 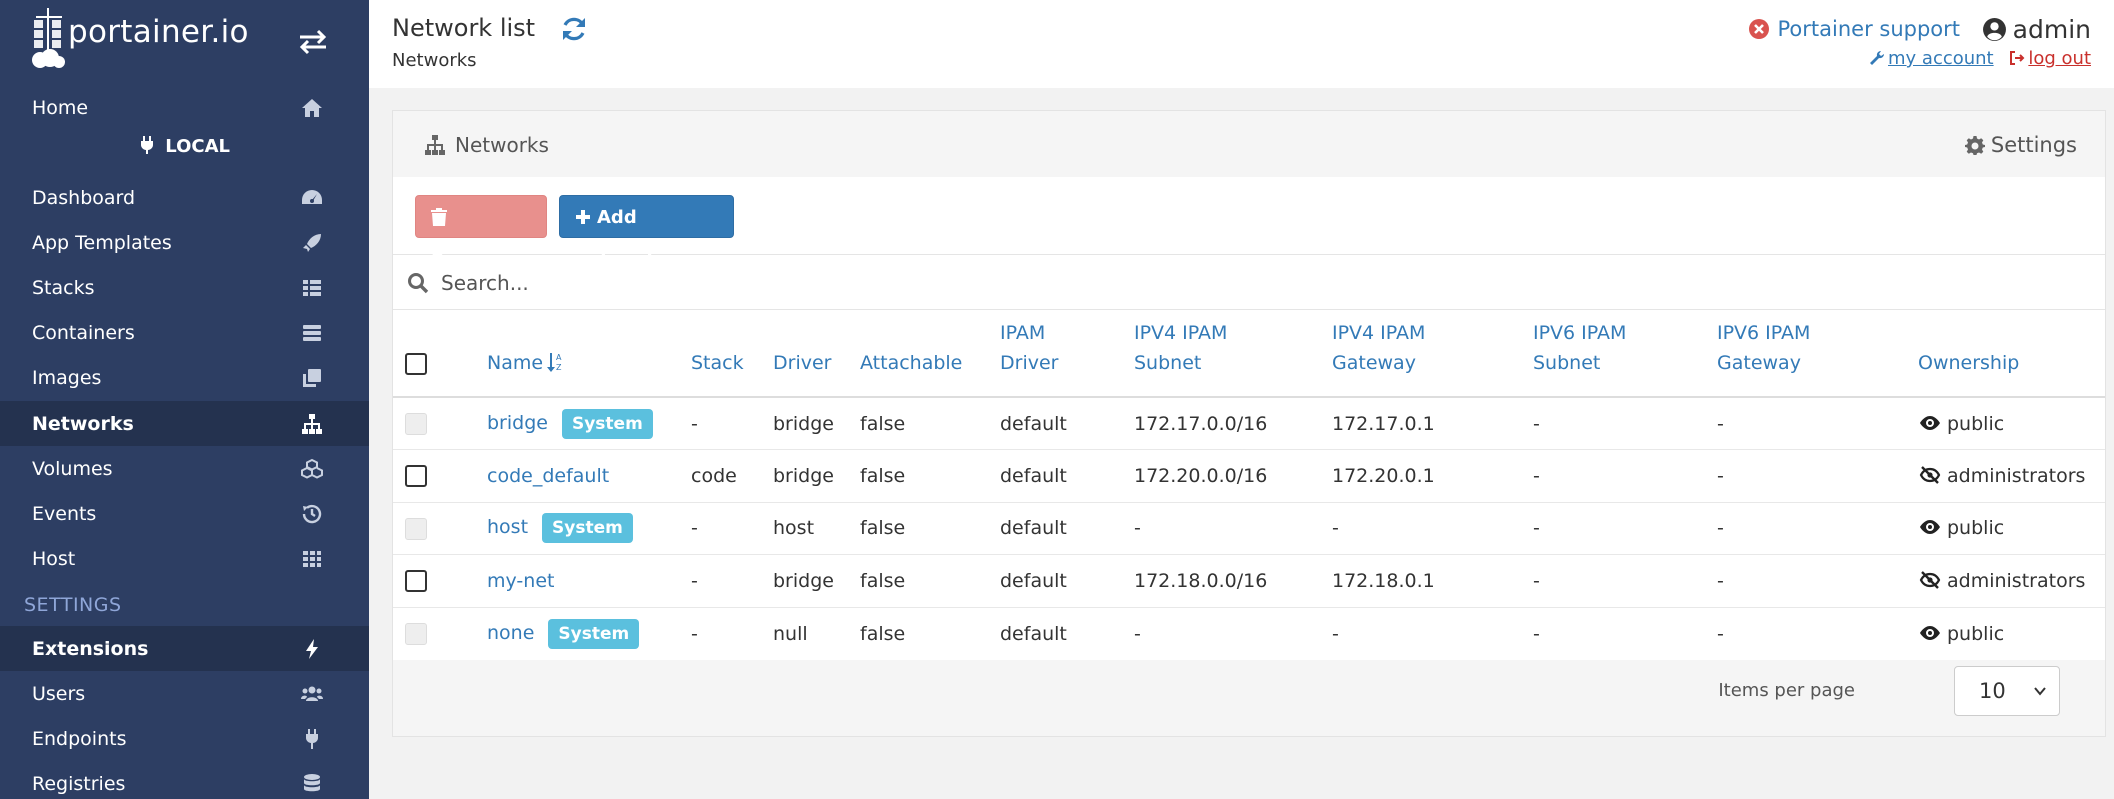 What do you see at coordinates (313, 42) in the screenshot?
I see `swap-arrows-icon` at bounding box center [313, 42].